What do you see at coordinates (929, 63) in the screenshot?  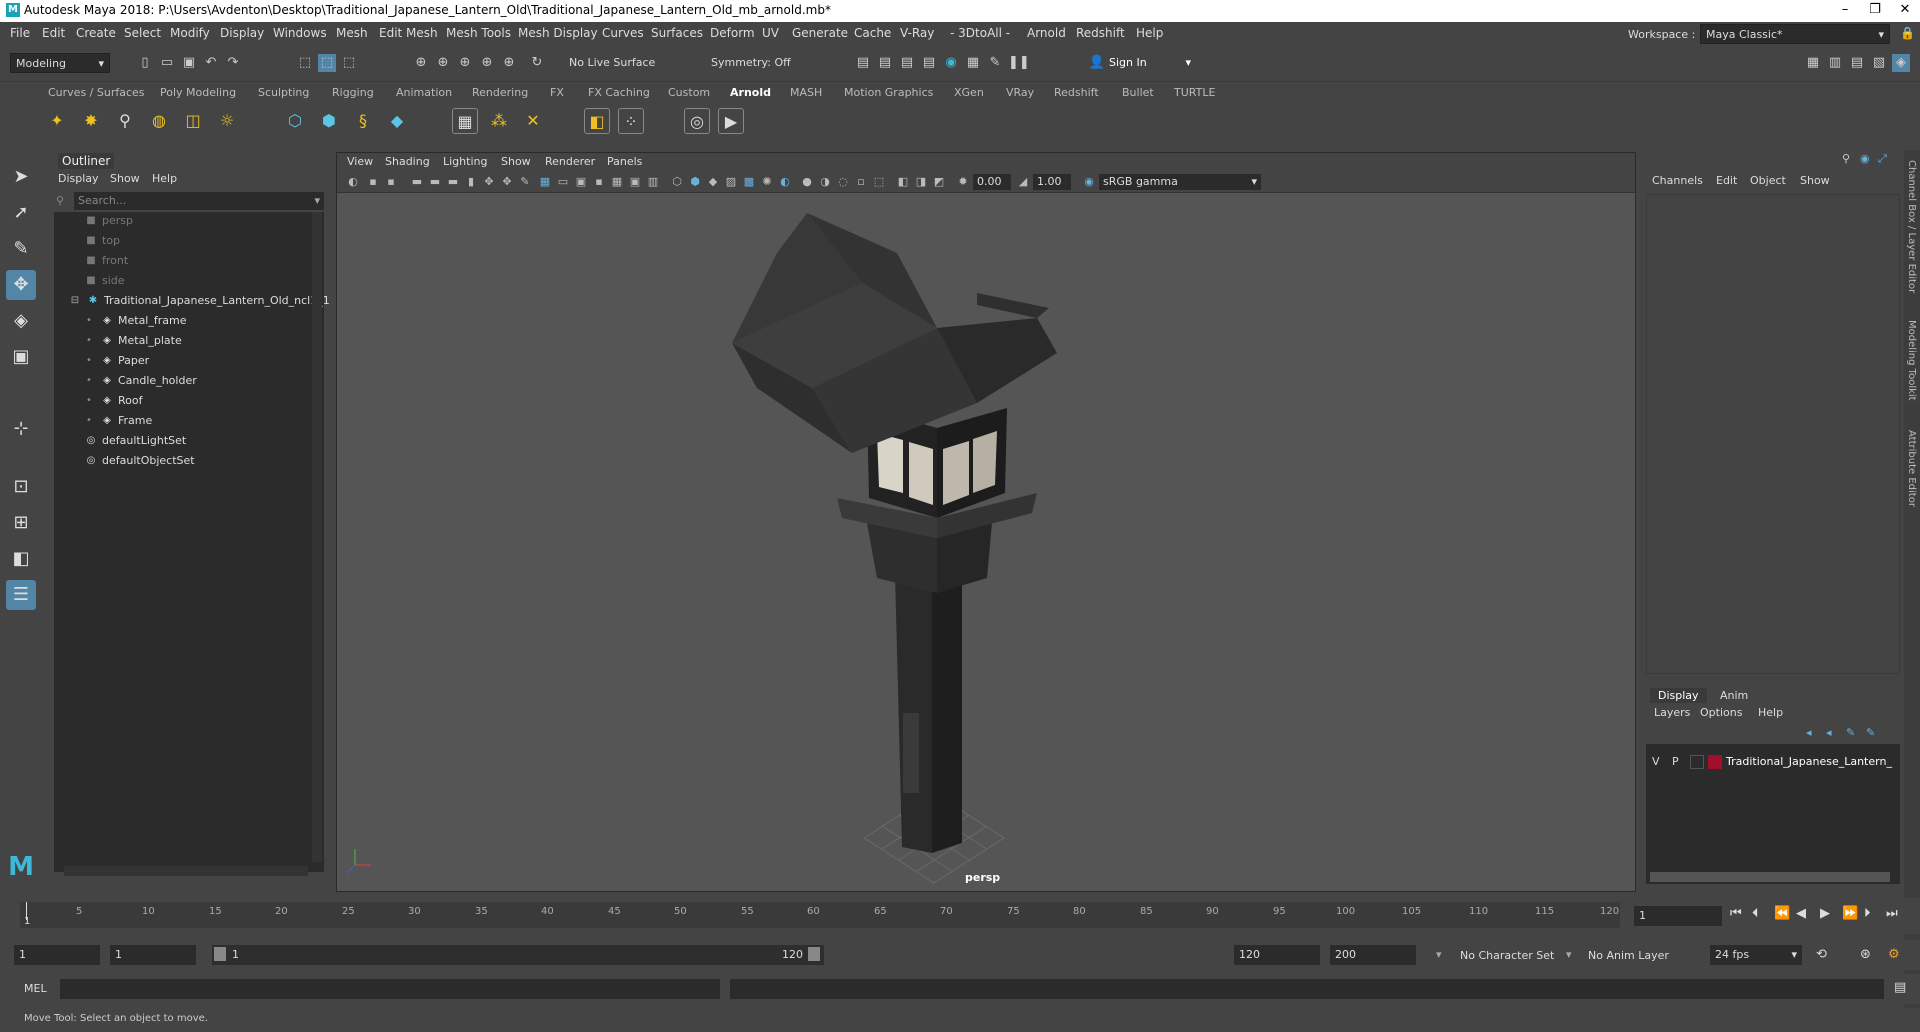 I see `render-settings-icon: ▤` at bounding box center [929, 63].